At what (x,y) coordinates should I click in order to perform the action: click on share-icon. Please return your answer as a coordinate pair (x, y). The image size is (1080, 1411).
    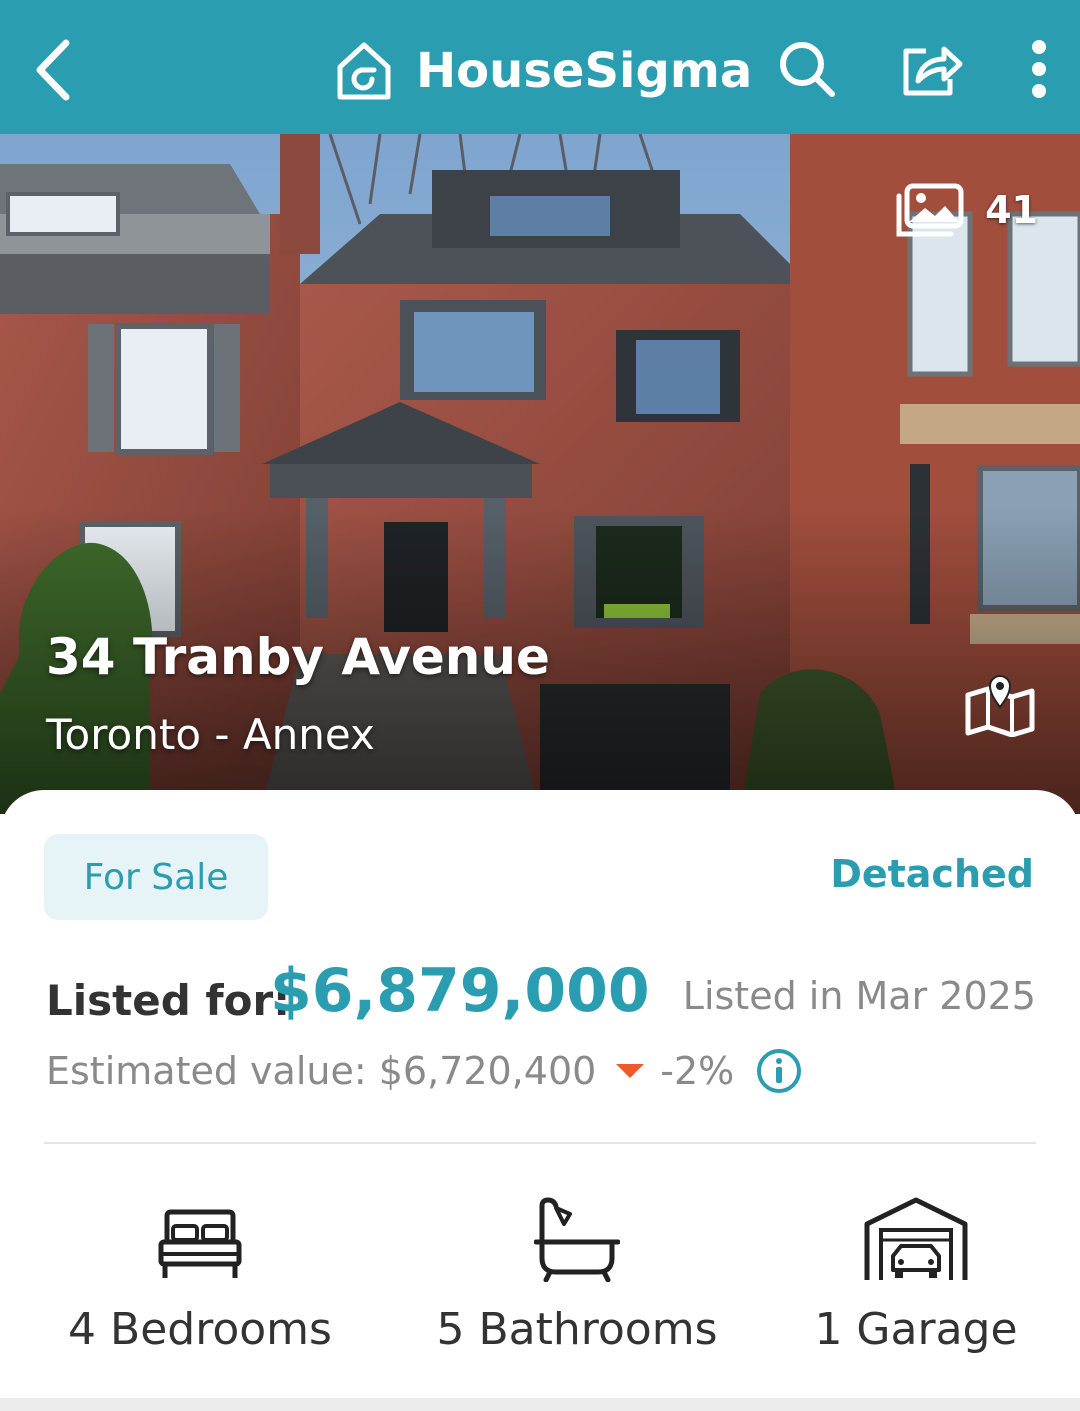
    Looking at the image, I should click on (933, 71).